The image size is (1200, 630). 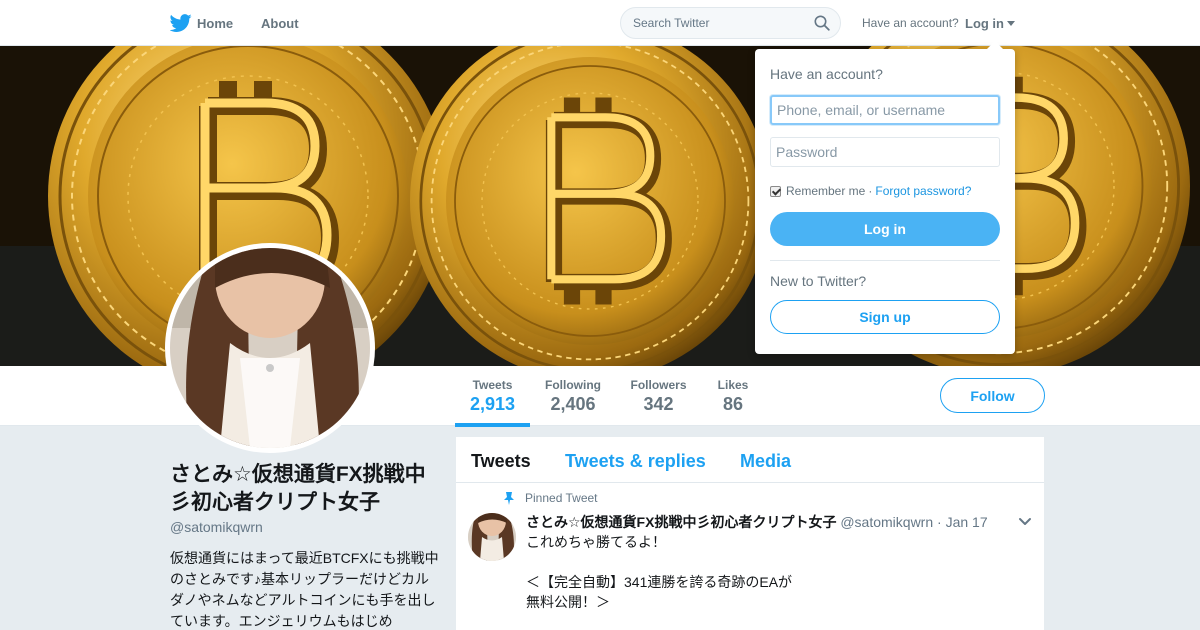 I want to click on stat-tweets: Tweets 2,913, so click(x=492, y=396).